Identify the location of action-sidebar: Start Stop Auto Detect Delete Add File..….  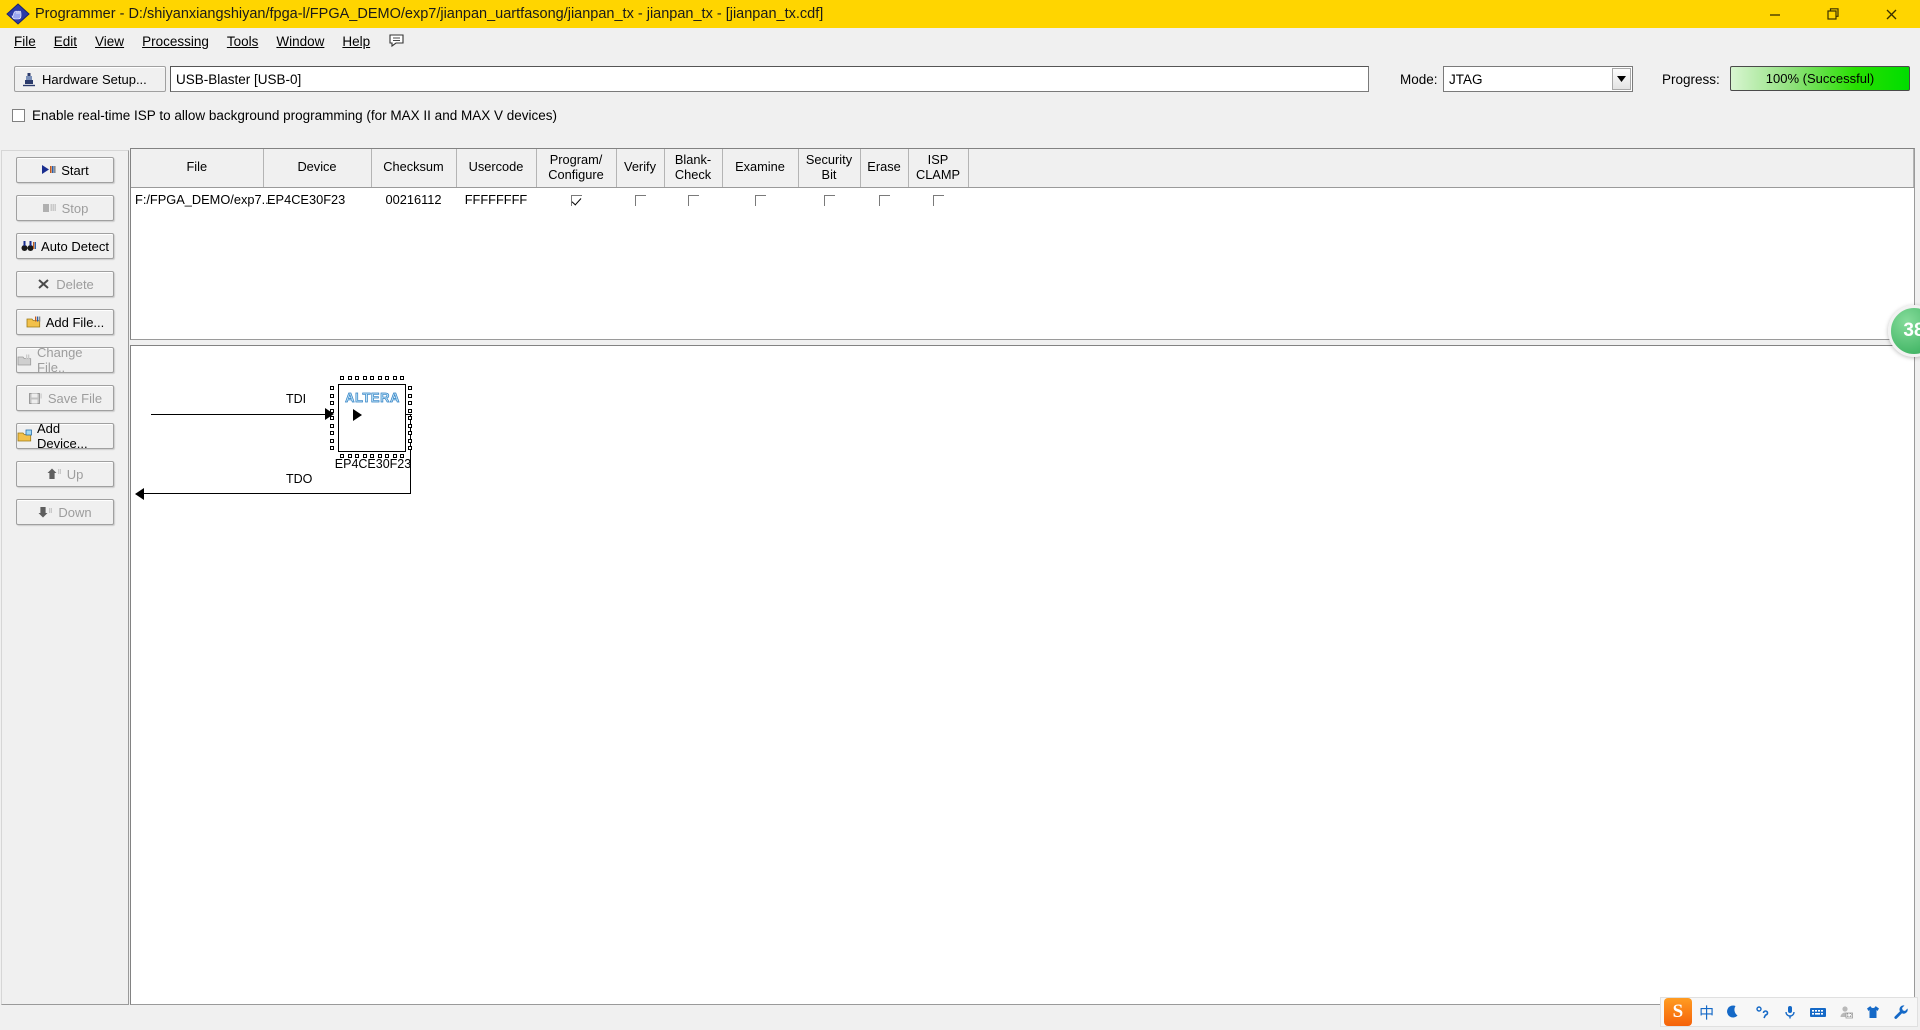
(65, 577).